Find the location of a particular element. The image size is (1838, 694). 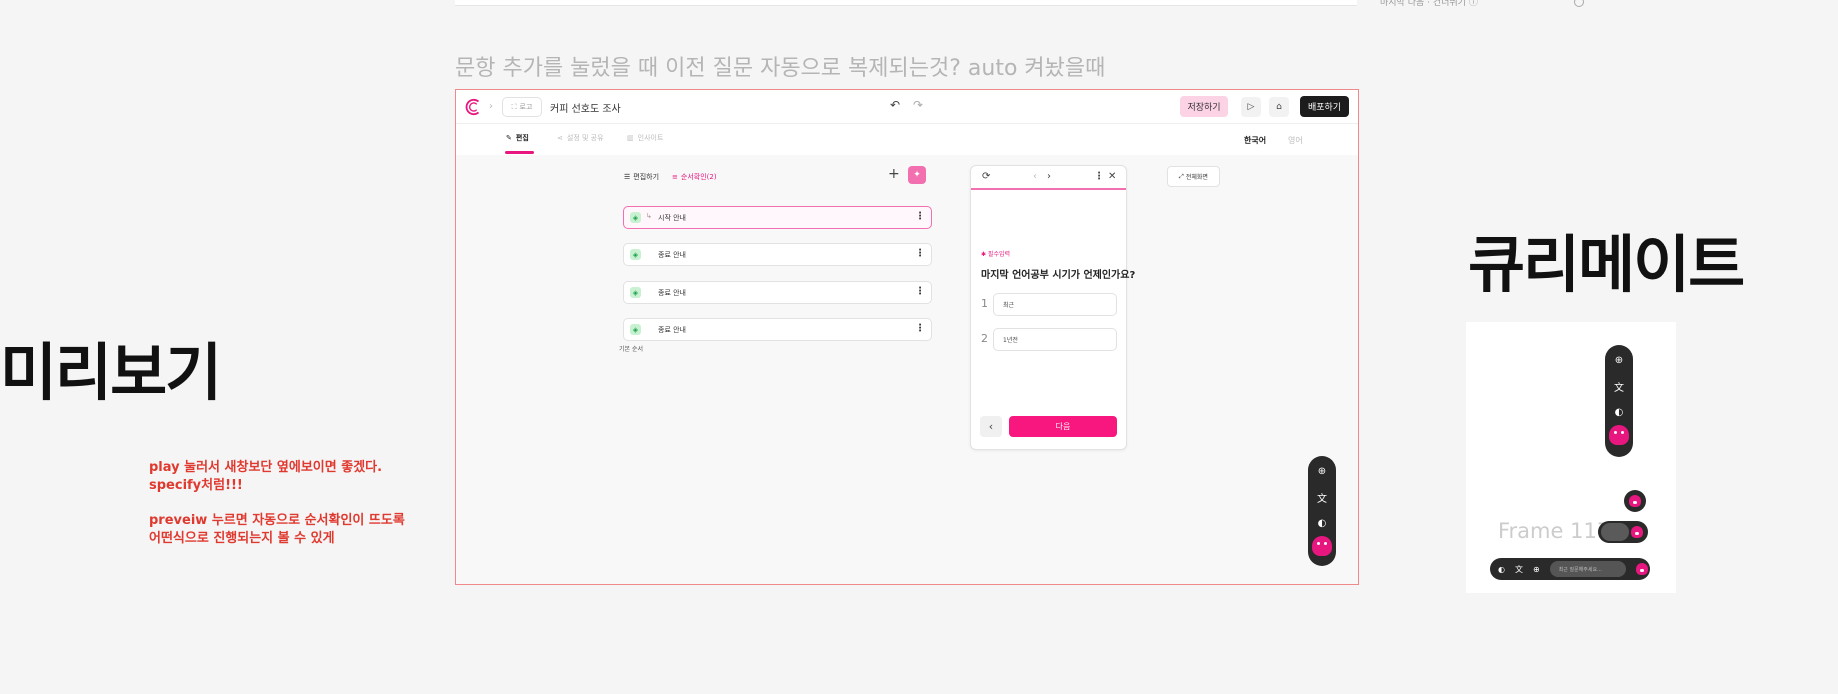

note-line-3: preveiw 누르면 자동으로 순서확인이 뜨도록 is located at coordinates (277, 520).